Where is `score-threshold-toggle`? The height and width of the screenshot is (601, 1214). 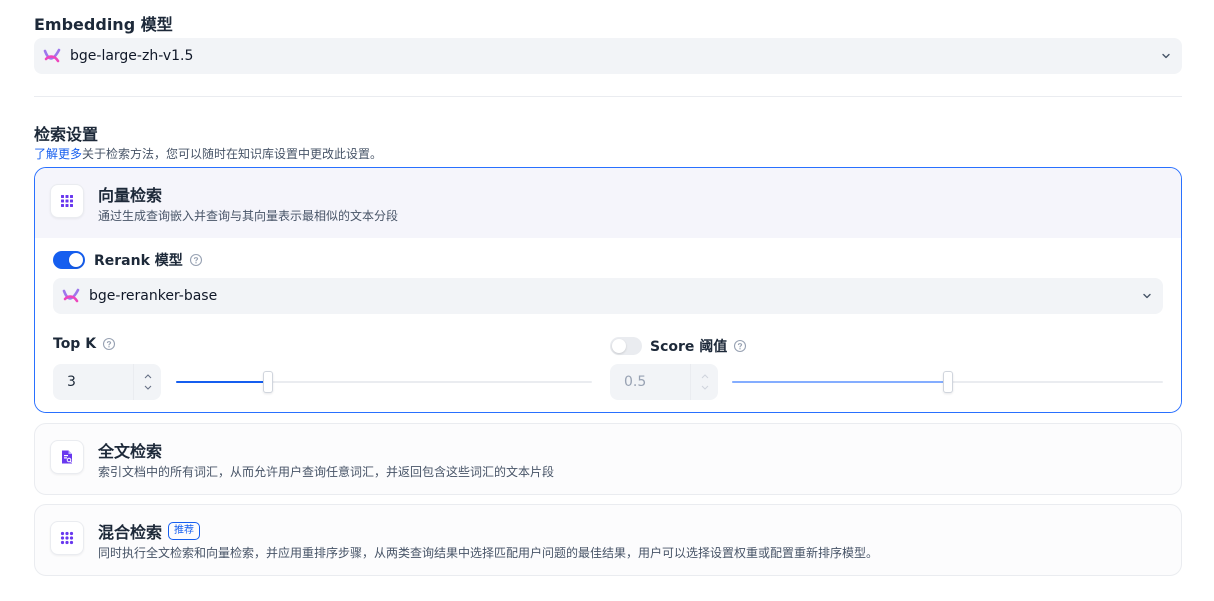
score-threshold-toggle is located at coordinates (626, 346).